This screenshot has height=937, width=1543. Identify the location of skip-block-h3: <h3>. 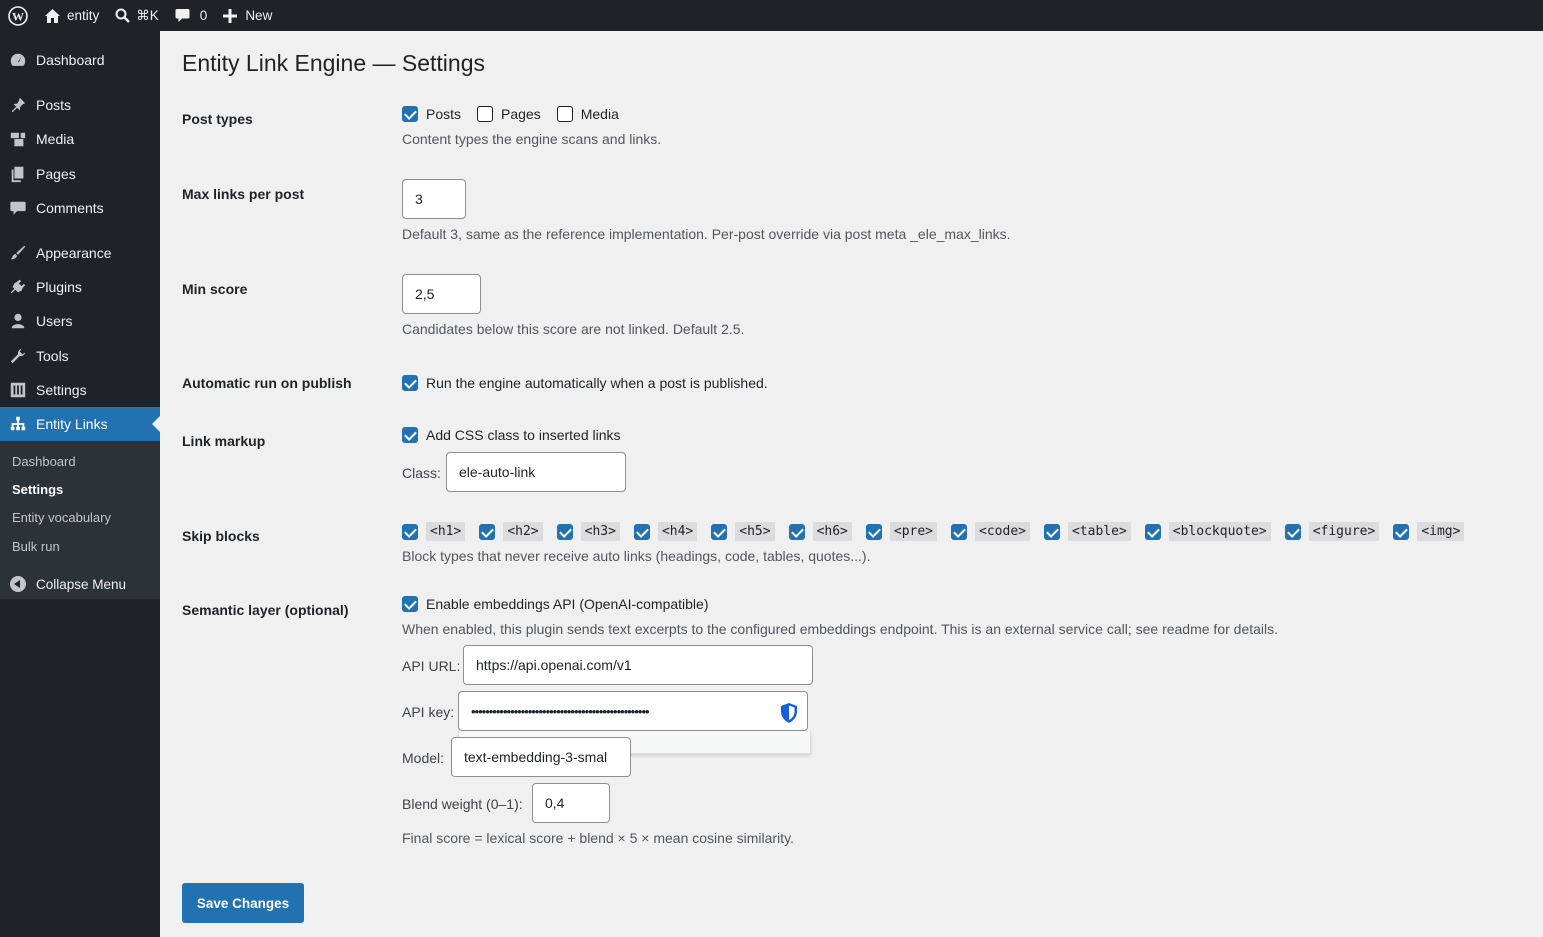
(595, 531).